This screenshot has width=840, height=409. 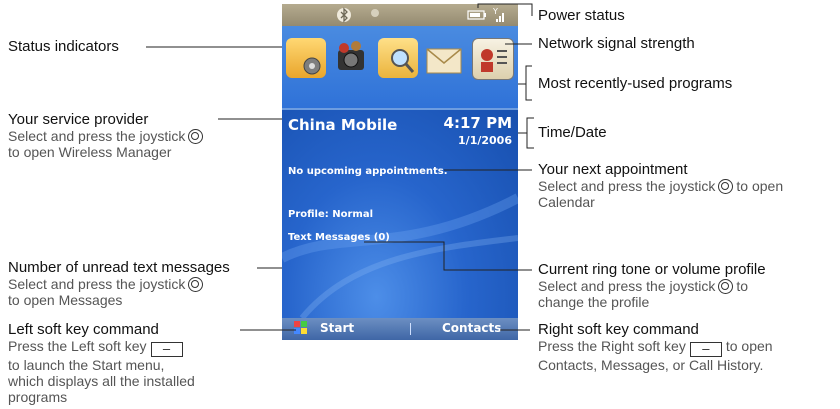 I want to click on callout-title: Your service provider, so click(x=78, y=119).